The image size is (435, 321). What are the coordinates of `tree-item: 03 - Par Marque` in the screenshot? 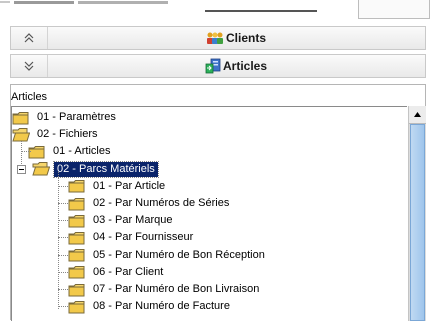 It's located at (121, 220).